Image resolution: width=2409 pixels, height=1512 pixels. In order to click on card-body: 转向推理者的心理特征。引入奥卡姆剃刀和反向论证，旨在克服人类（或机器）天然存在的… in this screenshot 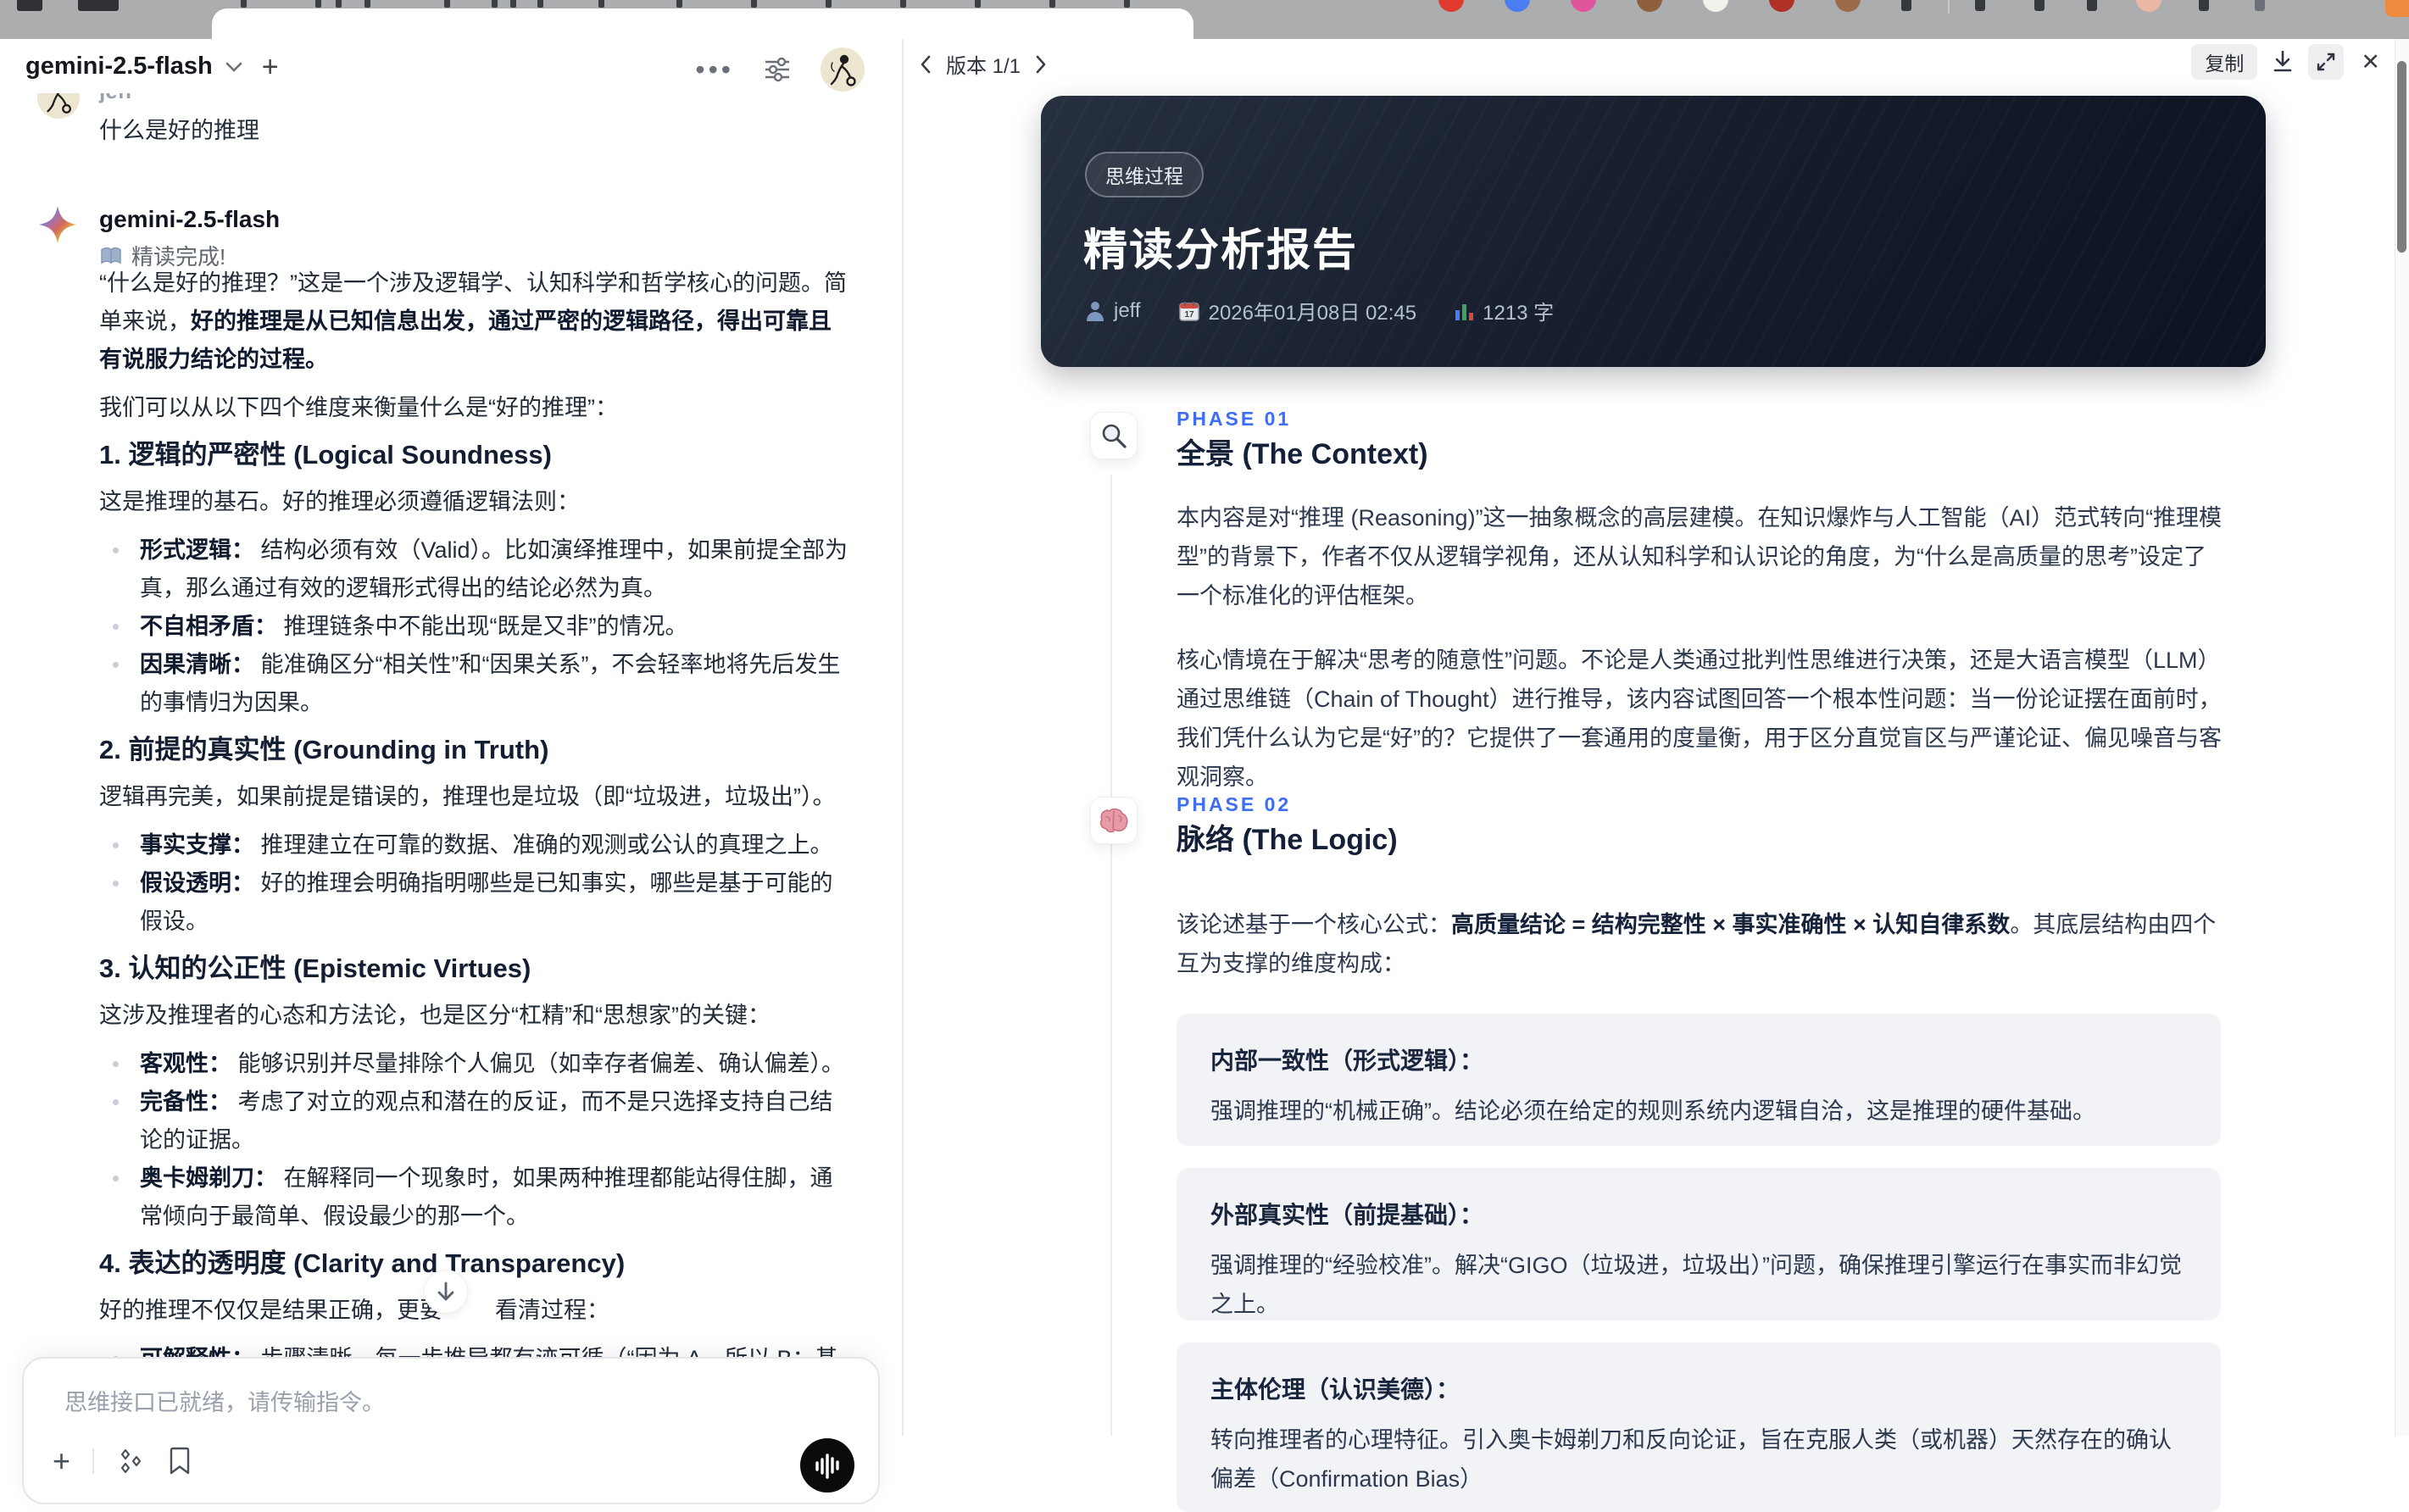, I will do `click(1691, 1459)`.